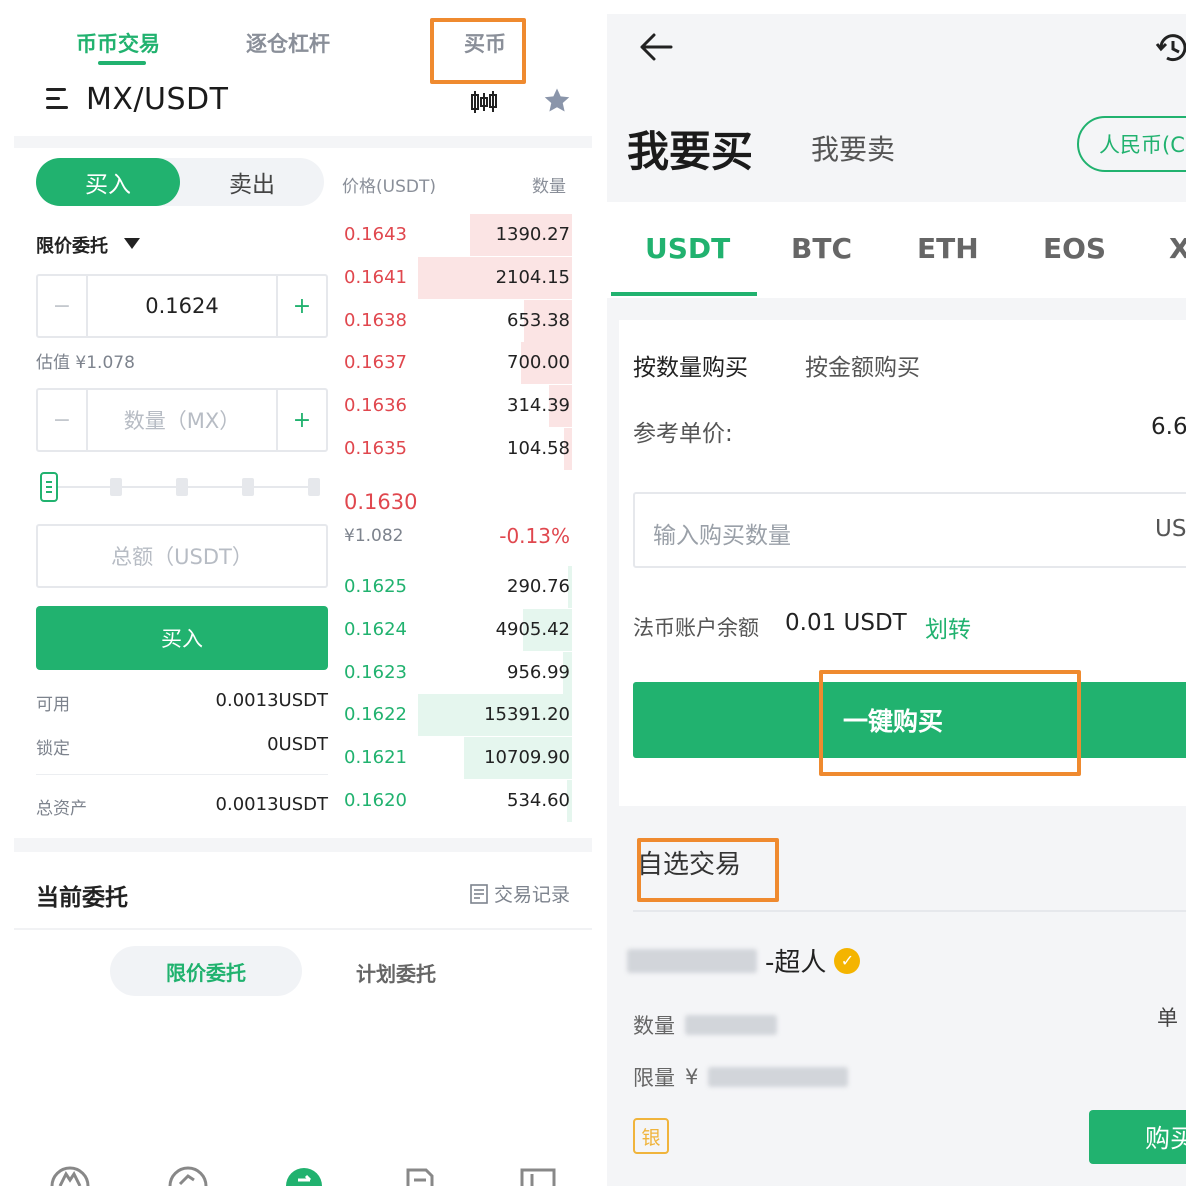  I want to click on quantity-input: 数量（MX）, so click(182, 420).